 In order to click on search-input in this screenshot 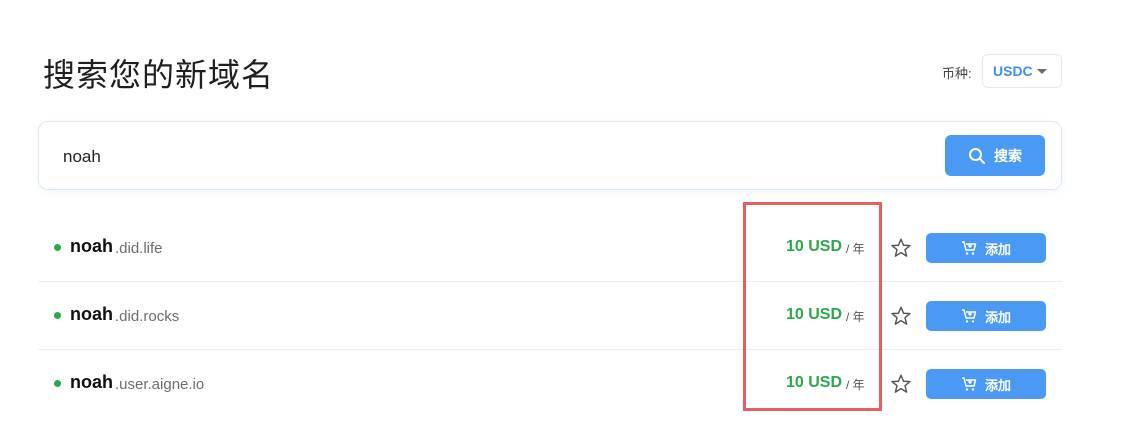, I will do `click(493, 157)`.